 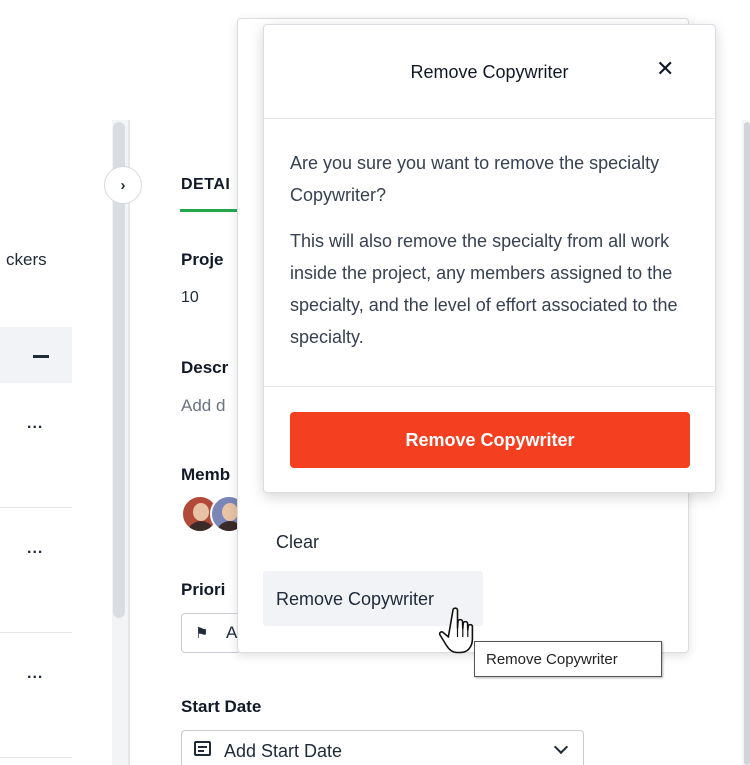 I want to click on details-scrollbar, so click(x=747, y=443).